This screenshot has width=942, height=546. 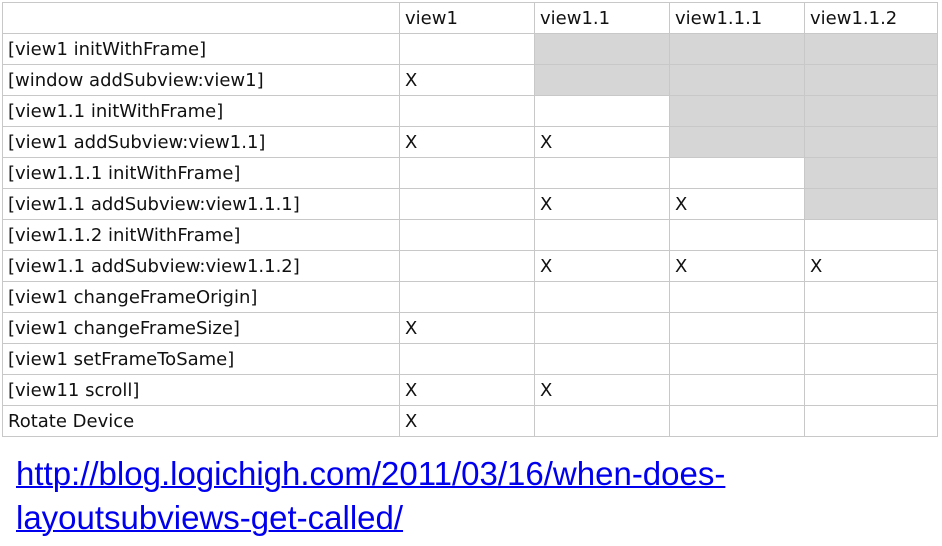 I want to click on header-cell-corner, so click(x=201, y=18).